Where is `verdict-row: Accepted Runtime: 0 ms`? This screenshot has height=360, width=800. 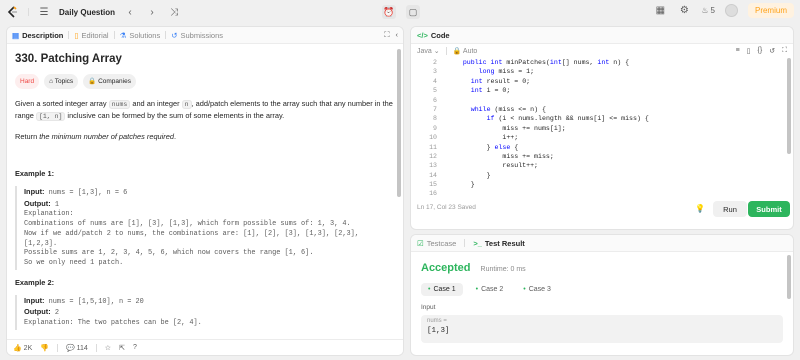 verdict-row: Accepted Runtime: 0 ms is located at coordinates (602, 263).